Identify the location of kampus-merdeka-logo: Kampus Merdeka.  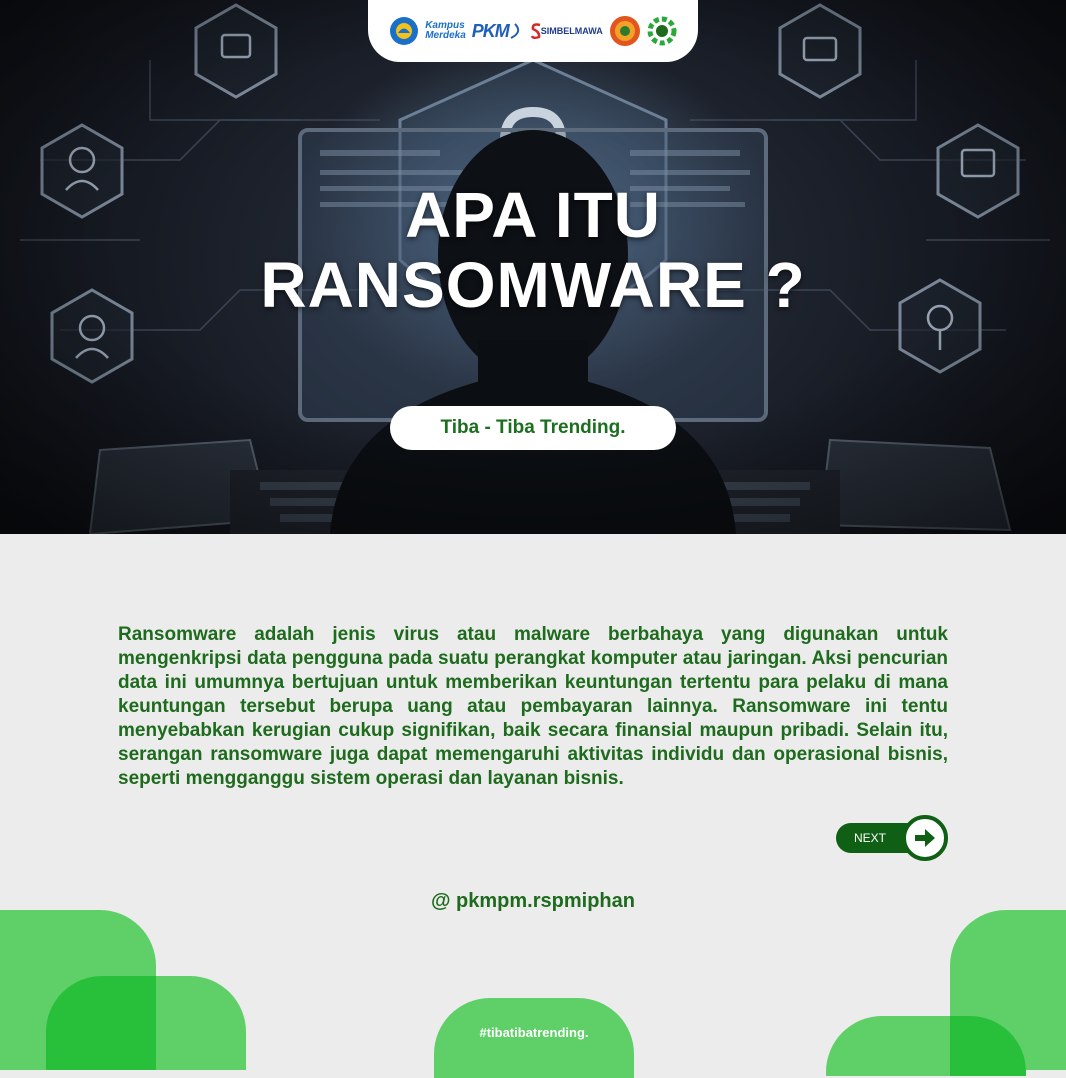
(445, 31).